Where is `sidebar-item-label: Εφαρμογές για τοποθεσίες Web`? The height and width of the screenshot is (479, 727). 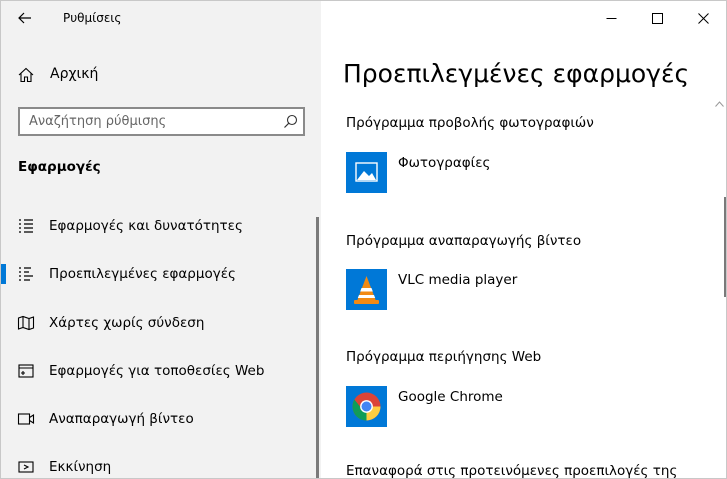 sidebar-item-label: Εφαρμογές για τοποθεσίες Web is located at coordinates (157, 371).